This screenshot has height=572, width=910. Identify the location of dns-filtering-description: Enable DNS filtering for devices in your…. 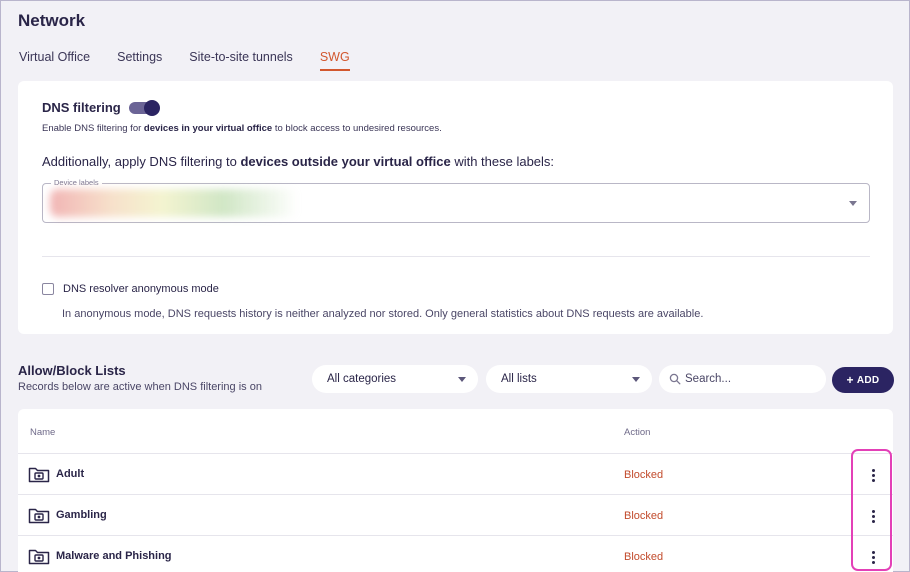
(242, 128).